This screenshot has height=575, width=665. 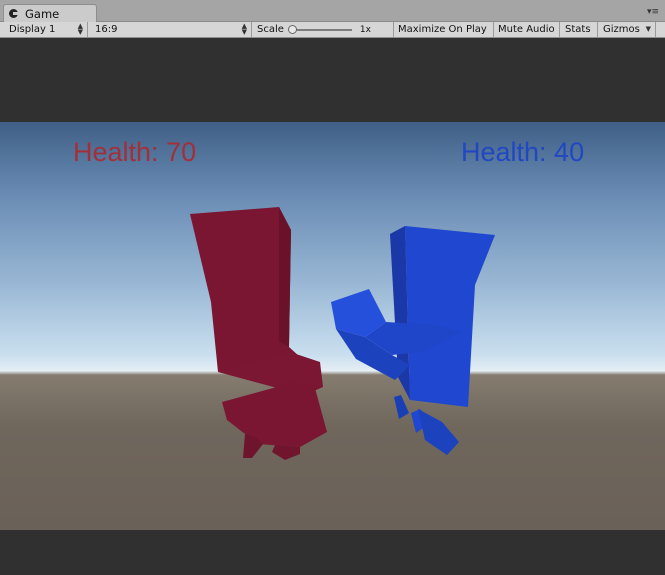 What do you see at coordinates (523, 152) in the screenshot?
I see `blue-health-label: Health: 40` at bounding box center [523, 152].